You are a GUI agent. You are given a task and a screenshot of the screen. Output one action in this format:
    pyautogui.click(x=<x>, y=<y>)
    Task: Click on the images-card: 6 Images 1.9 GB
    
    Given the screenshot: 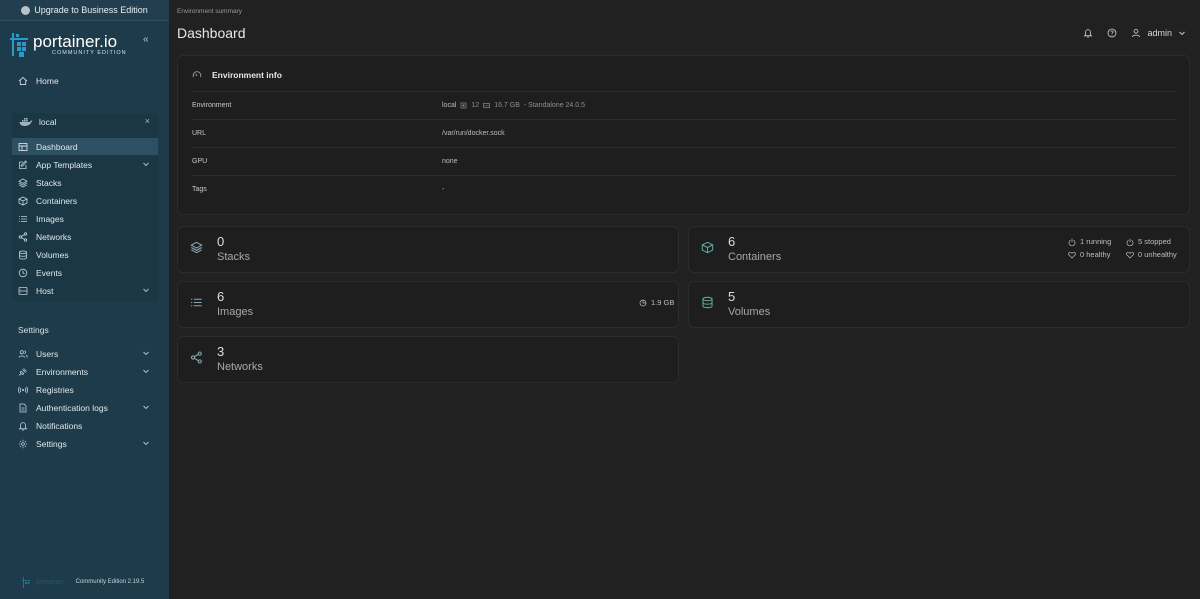 What is the action you would take?
    pyautogui.click(x=428, y=304)
    